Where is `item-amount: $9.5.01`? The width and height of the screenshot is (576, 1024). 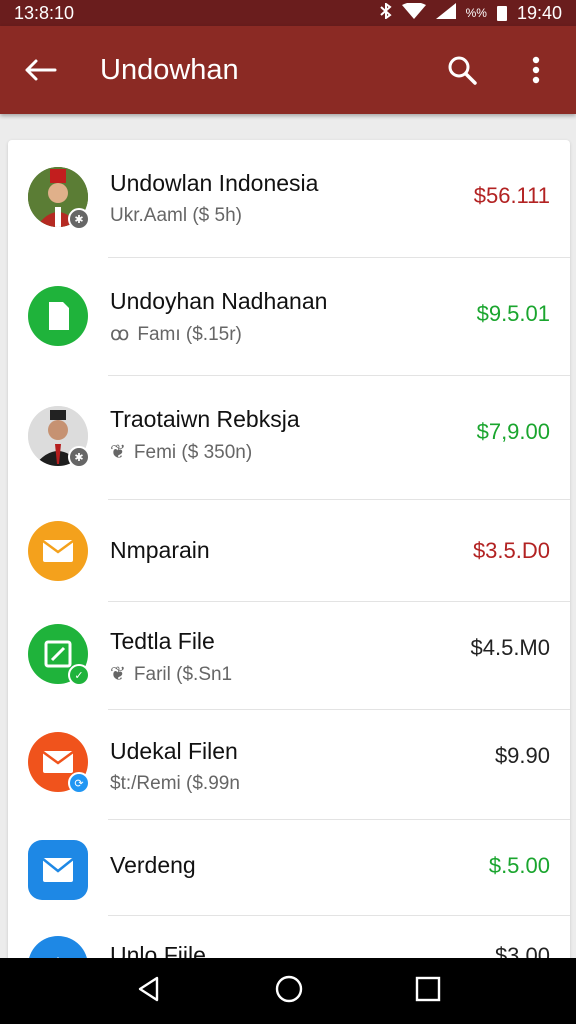
item-amount: $9.5.01 is located at coordinates (513, 313).